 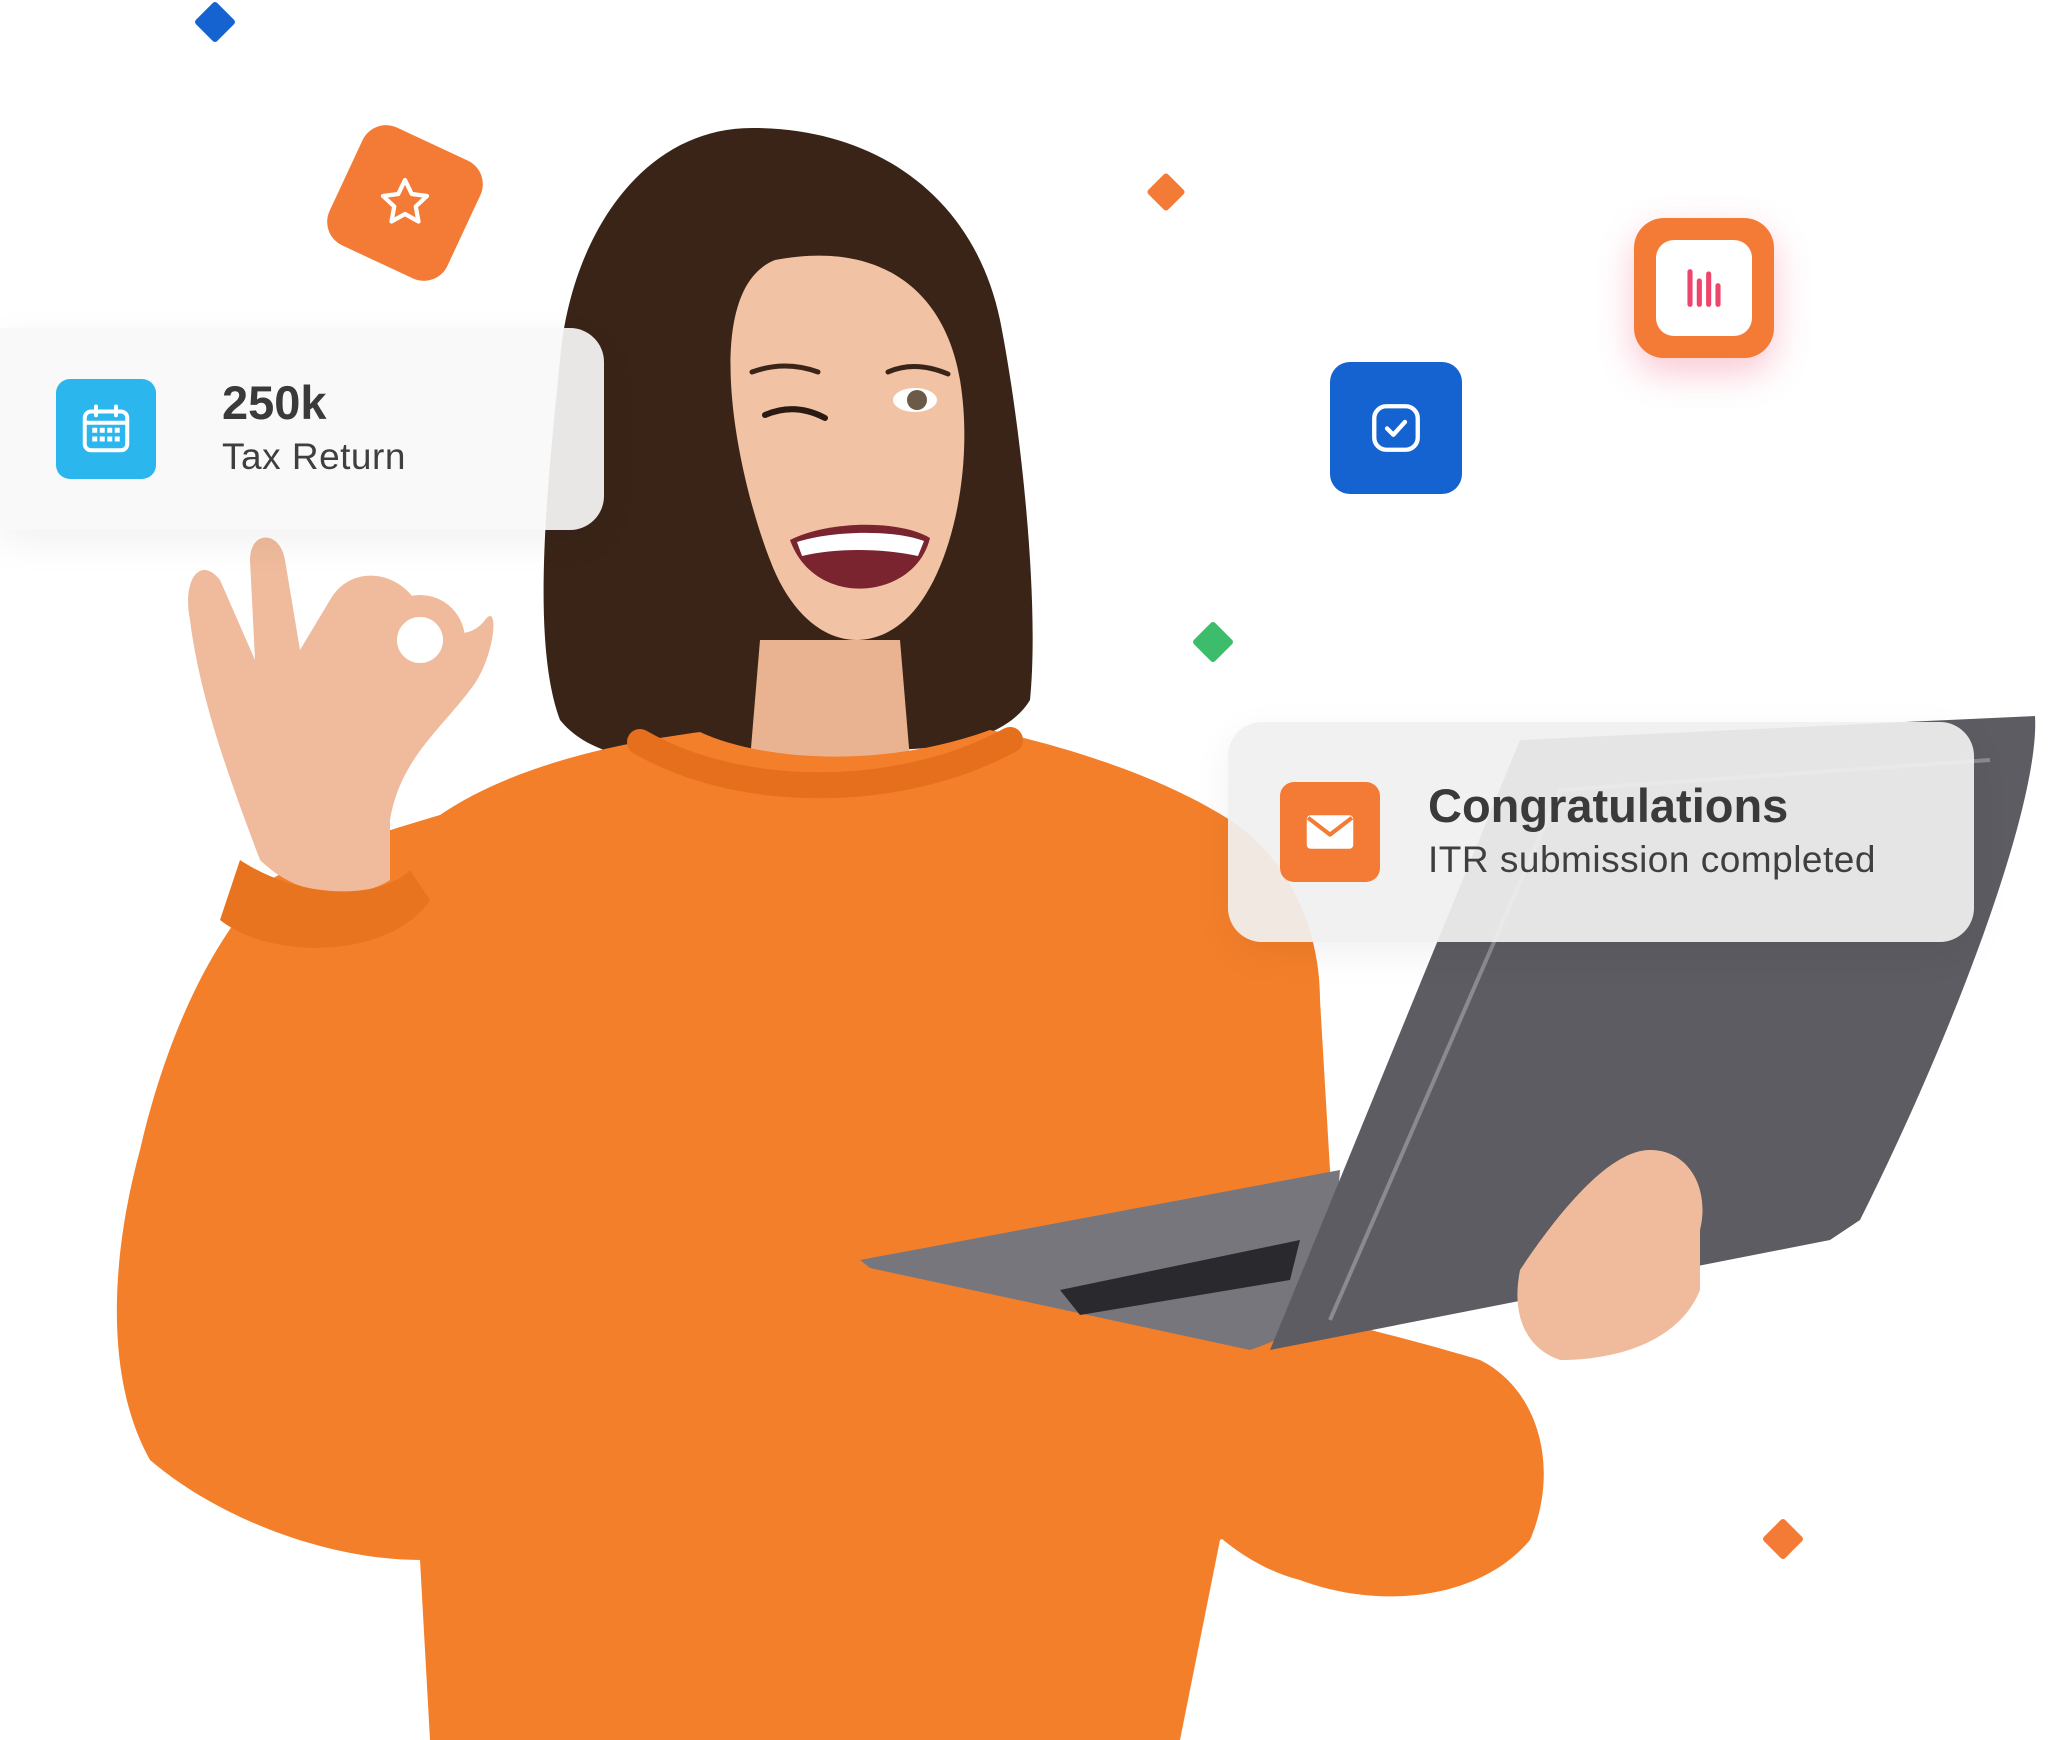 I want to click on tax-return-stat-card: 250k Tax Return, so click(x=302, y=429).